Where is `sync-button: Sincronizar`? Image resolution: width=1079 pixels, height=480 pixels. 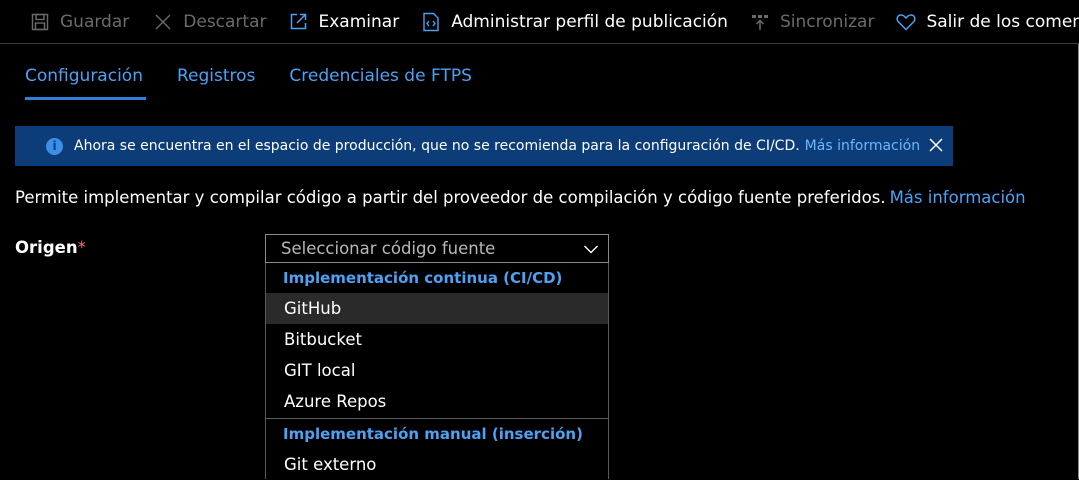 sync-button: Sincronizar is located at coordinates (812, 22).